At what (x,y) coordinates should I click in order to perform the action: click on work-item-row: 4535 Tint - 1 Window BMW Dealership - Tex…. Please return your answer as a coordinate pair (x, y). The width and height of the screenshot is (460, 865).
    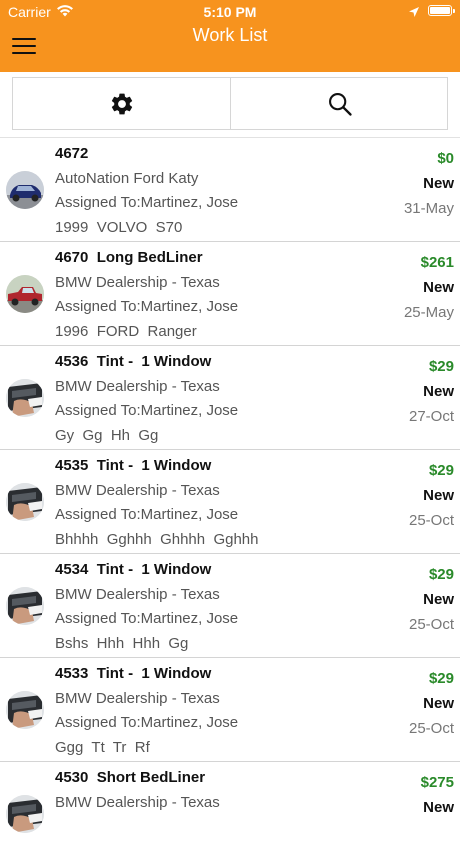
    Looking at the image, I should click on (230, 501).